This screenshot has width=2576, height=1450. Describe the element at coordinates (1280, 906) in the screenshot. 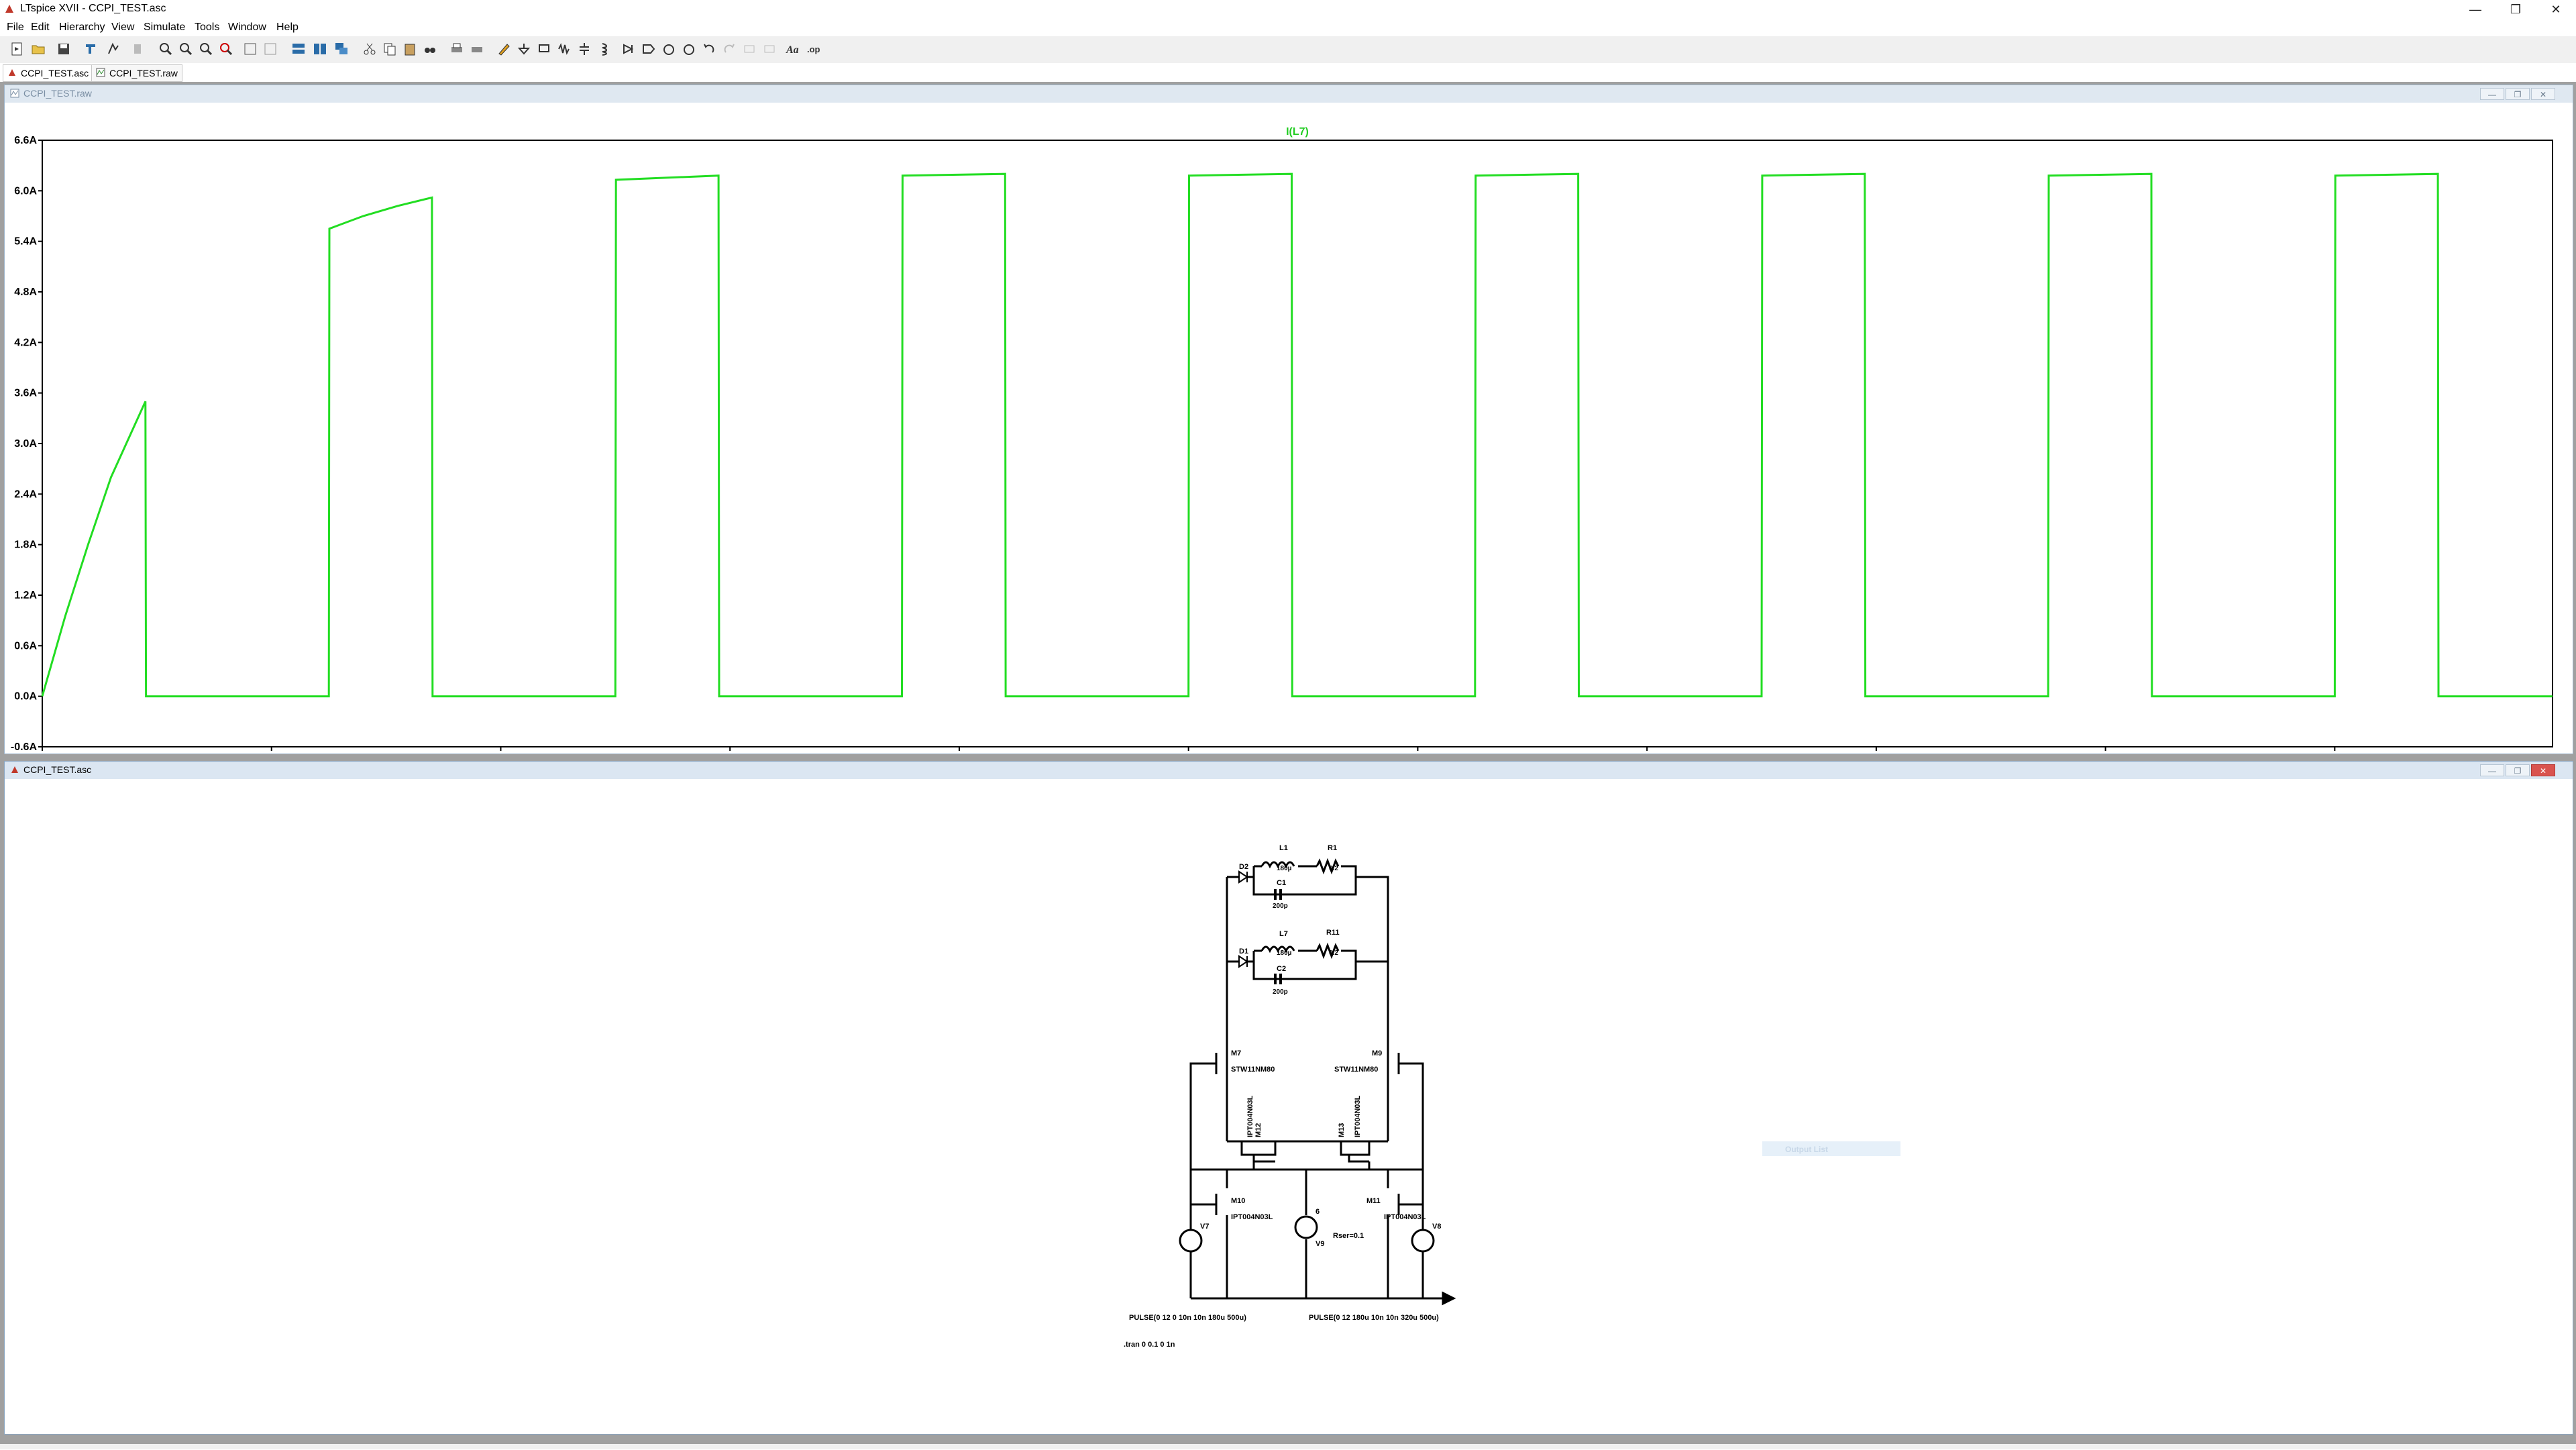

I see `value-c1: 200p` at that location.